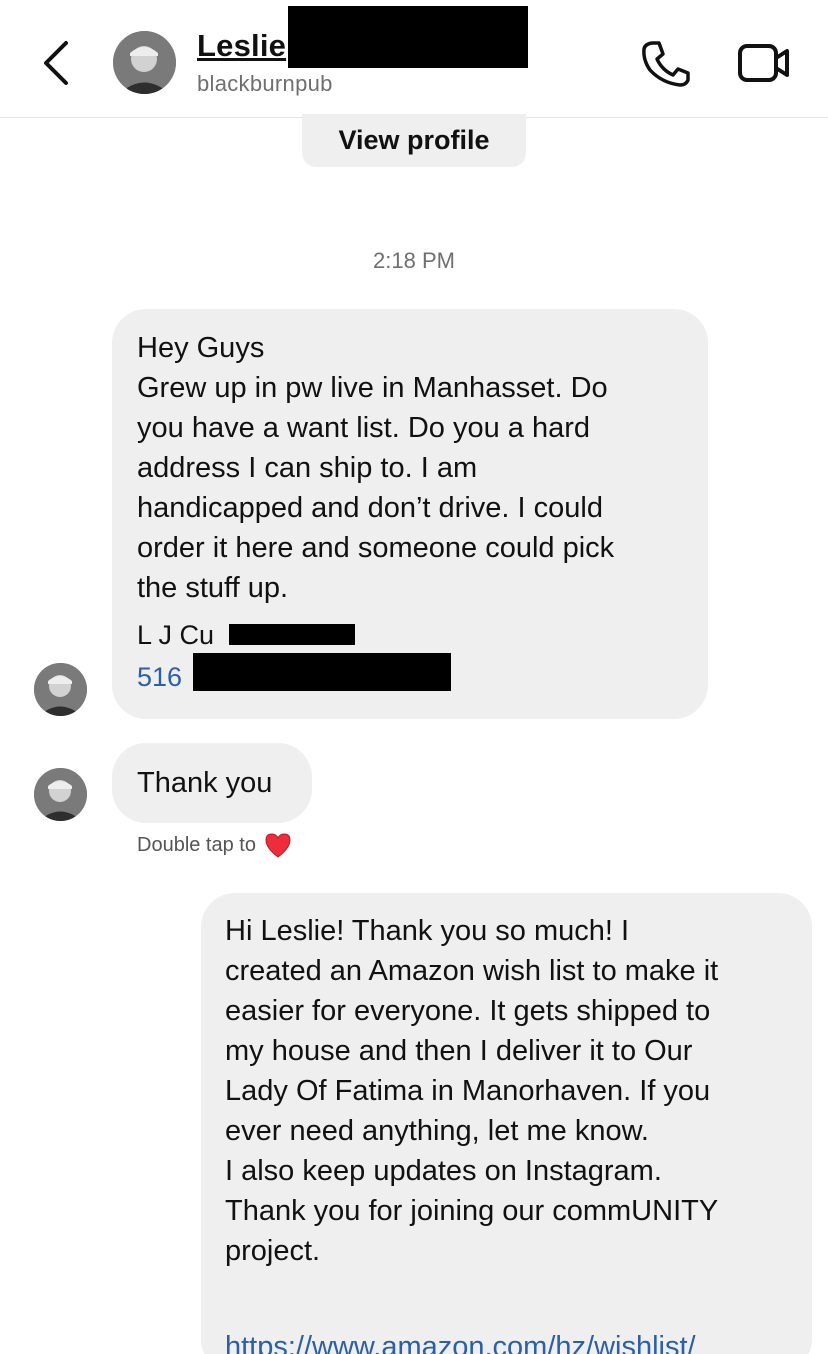 The image size is (828, 1354). Describe the element at coordinates (472, 1211) in the screenshot. I see `message-line: Thank you for joining our commUNITY` at that location.